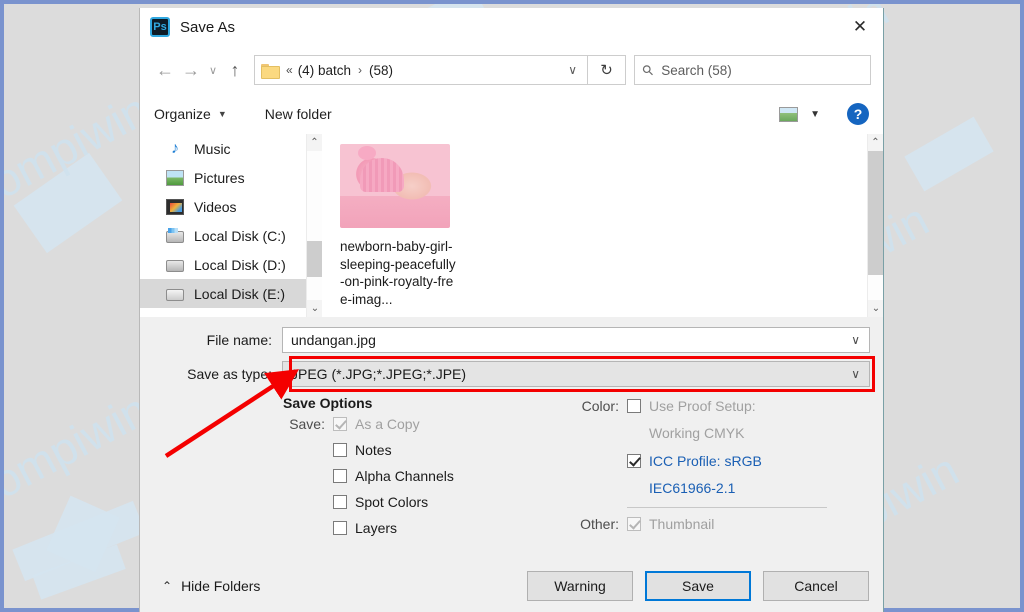 Image resolution: width=1024 pixels, height=612 pixels. What do you see at coordinates (648, 69) in the screenshot?
I see `search-icon: ⚲` at bounding box center [648, 69].